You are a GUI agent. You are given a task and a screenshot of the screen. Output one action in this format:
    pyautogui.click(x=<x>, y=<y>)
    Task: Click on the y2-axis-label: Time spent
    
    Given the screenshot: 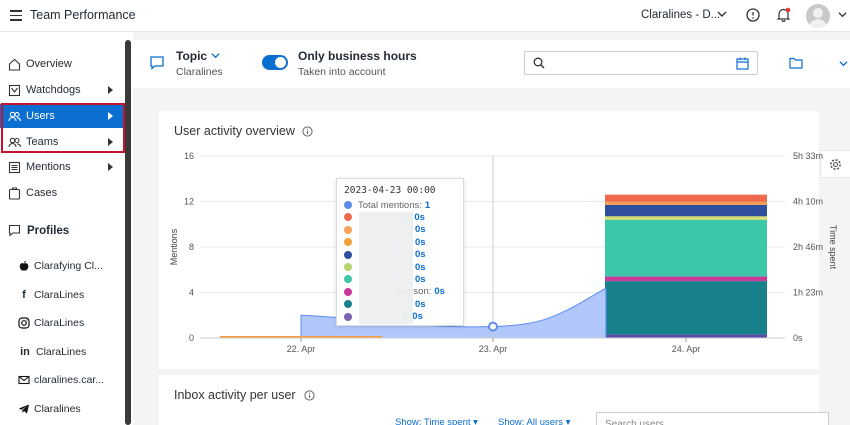 What is the action you would take?
    pyautogui.click(x=833, y=247)
    